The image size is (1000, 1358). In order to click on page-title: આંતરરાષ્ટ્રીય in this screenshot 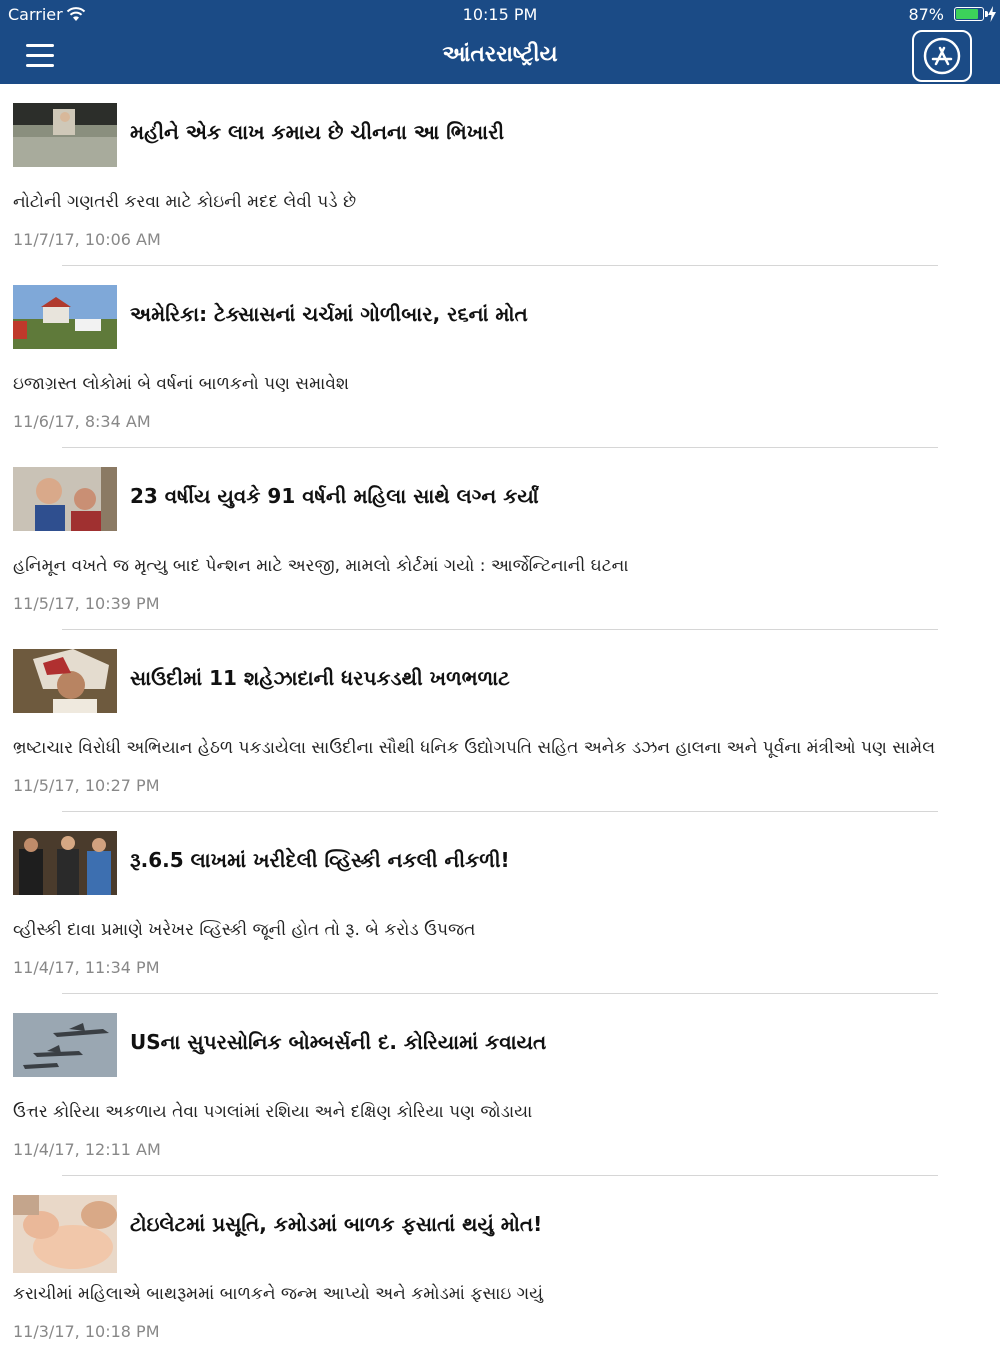, I will do `click(500, 54)`.